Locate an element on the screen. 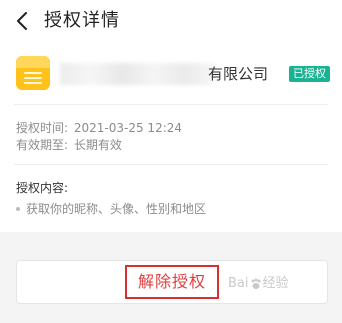  watermark-suffix: 经验 is located at coordinates (275, 283).